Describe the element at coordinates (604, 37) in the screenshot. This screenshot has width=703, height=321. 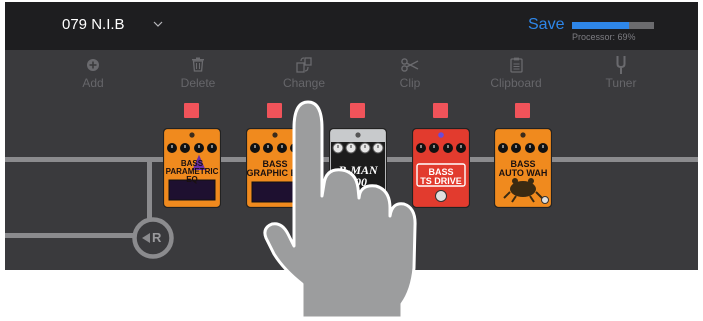
I see `processor-label: Processor: 69%` at that location.